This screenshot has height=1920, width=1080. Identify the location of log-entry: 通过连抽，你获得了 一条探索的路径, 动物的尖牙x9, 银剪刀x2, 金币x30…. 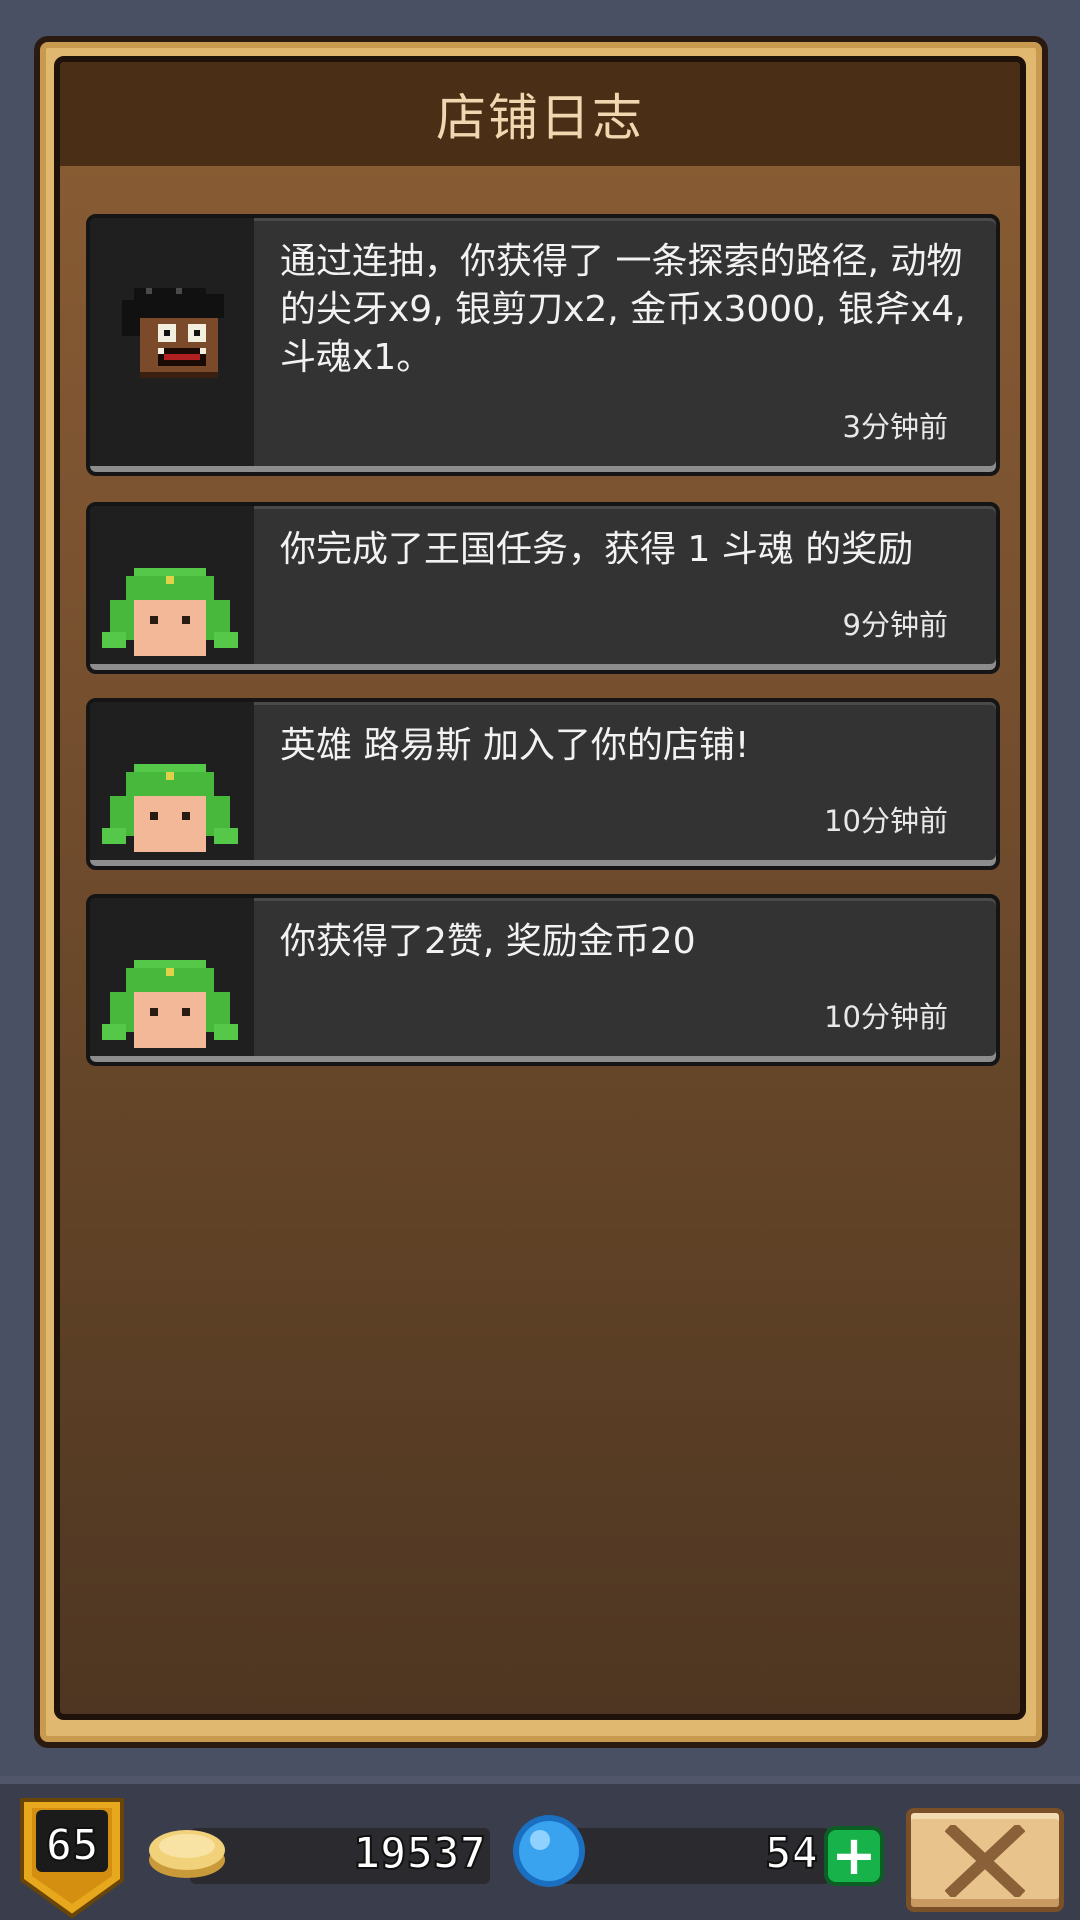
(543, 345).